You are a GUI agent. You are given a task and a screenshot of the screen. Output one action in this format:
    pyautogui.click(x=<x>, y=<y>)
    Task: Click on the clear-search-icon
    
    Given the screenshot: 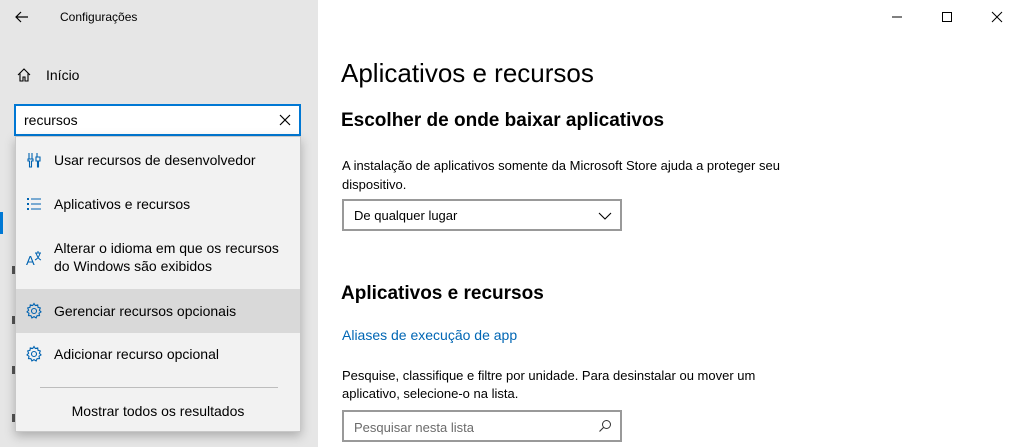 What is the action you would take?
    pyautogui.click(x=285, y=120)
    